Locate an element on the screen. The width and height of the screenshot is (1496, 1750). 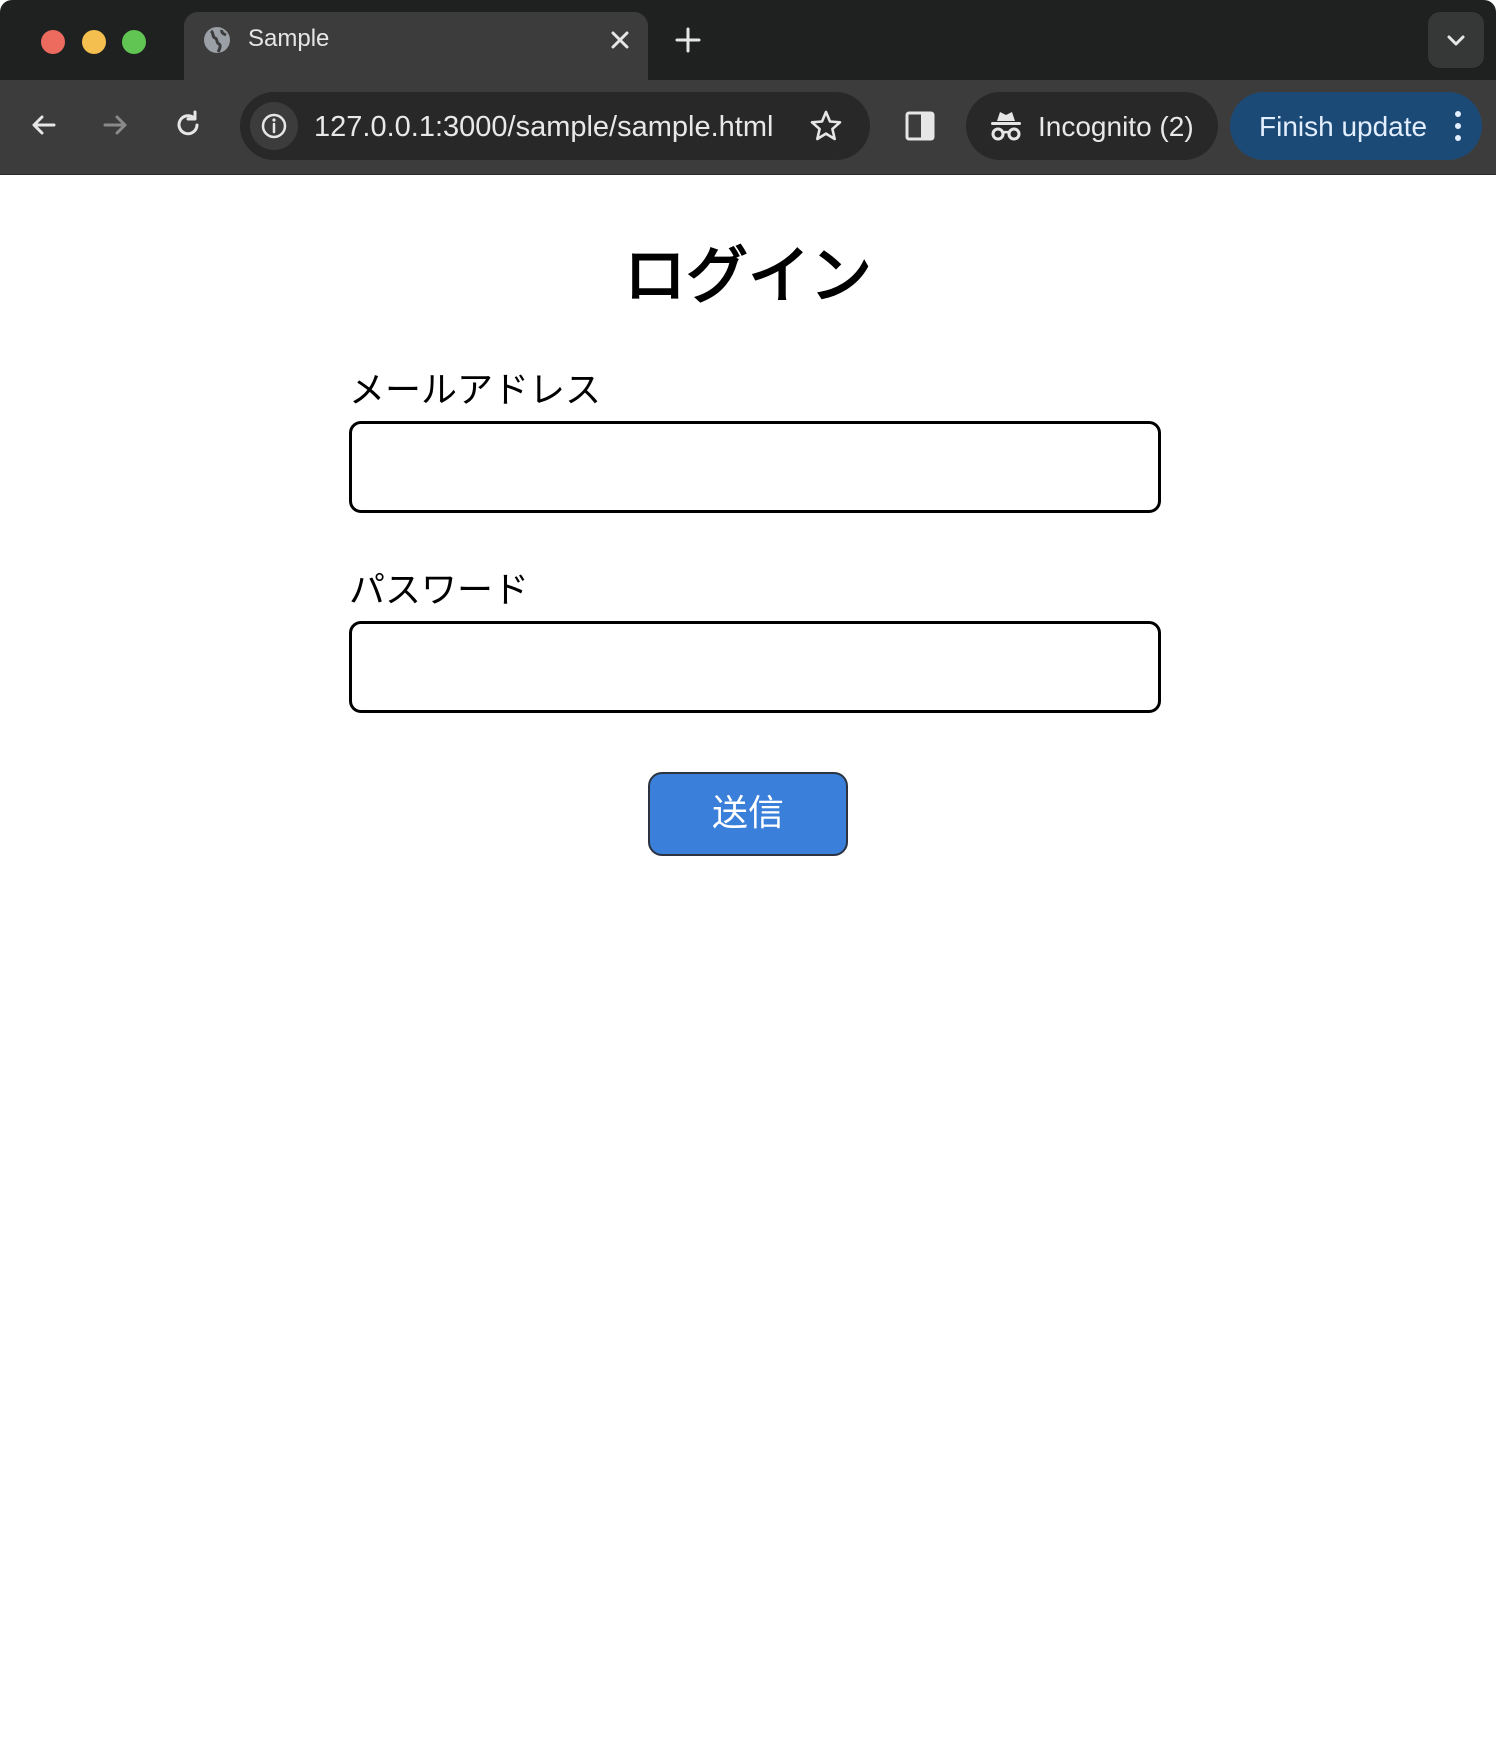
tab-sample: Sample is located at coordinates (416, 46).